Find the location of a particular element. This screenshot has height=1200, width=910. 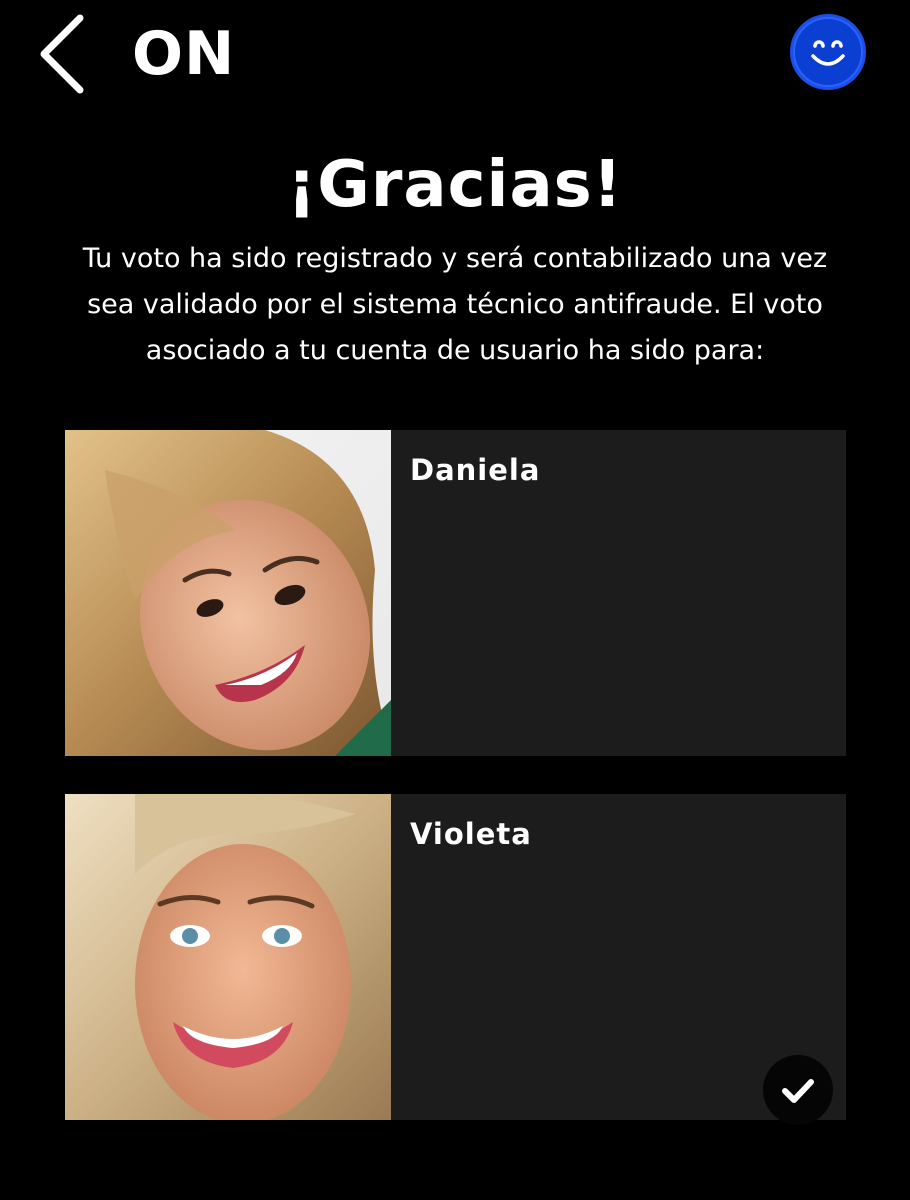

page-title: ¡Gracias! is located at coordinates (455, 185).